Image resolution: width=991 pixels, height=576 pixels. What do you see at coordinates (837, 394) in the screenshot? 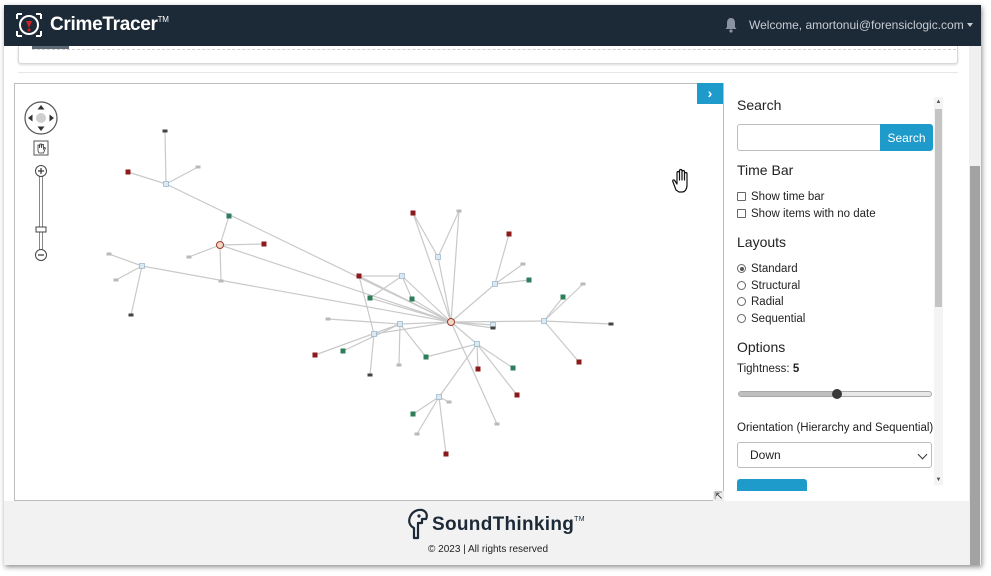
I see `tightness-slider-handle` at bounding box center [837, 394].